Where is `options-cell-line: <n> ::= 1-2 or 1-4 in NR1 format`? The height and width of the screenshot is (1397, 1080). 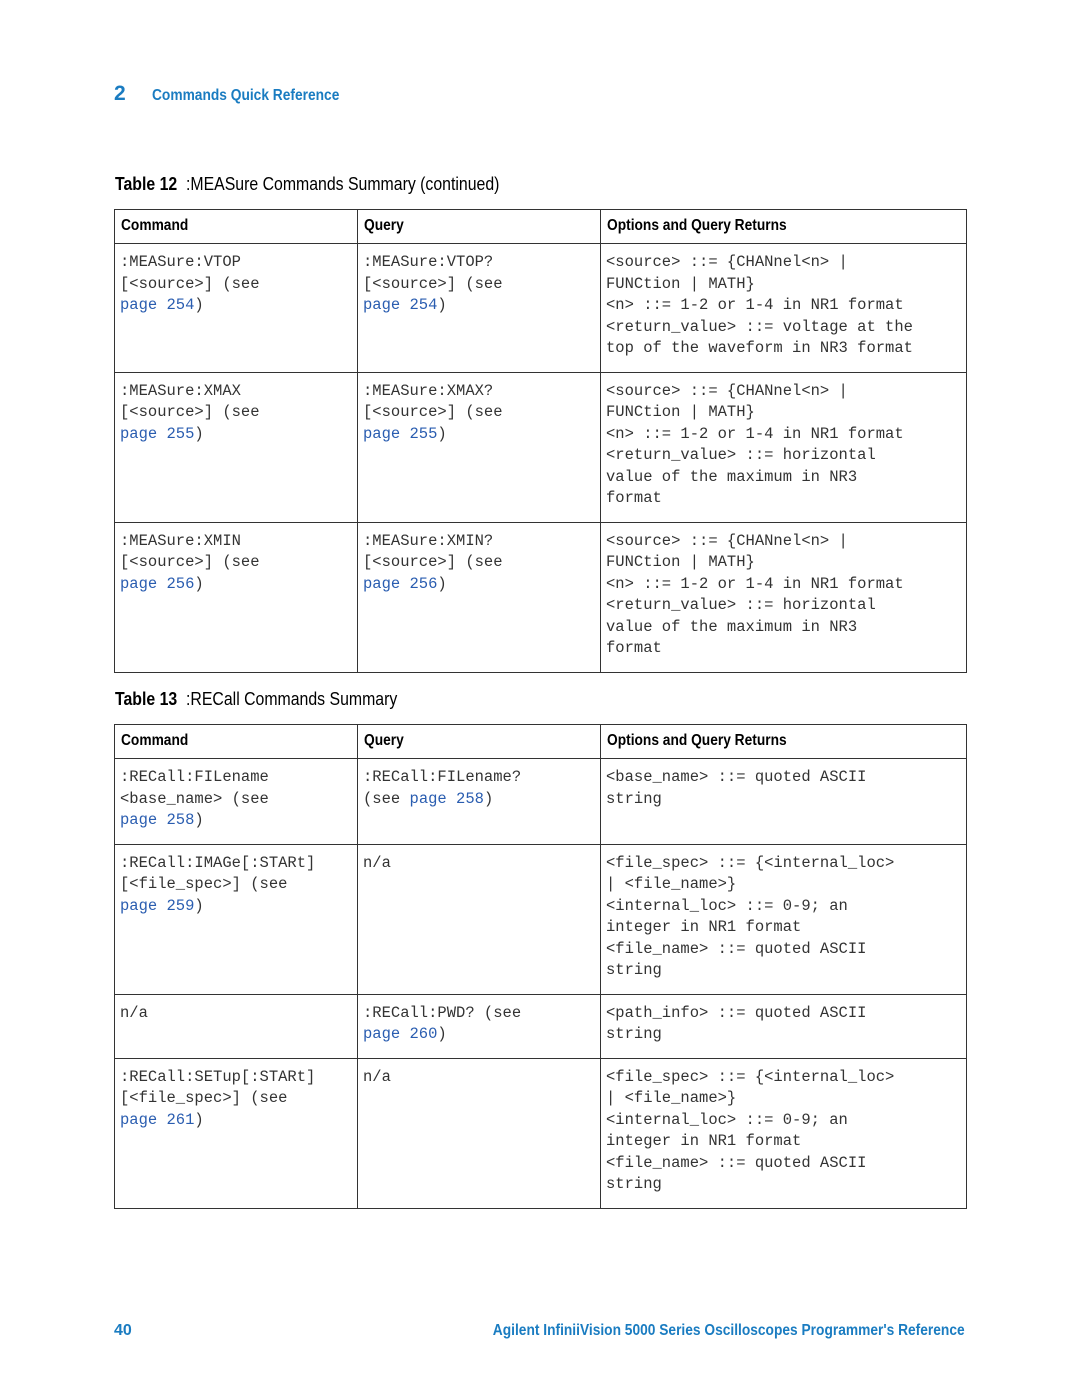
options-cell-line: <n> ::= 1-2 or 1-4 in NR1 format is located at coordinates (783, 435).